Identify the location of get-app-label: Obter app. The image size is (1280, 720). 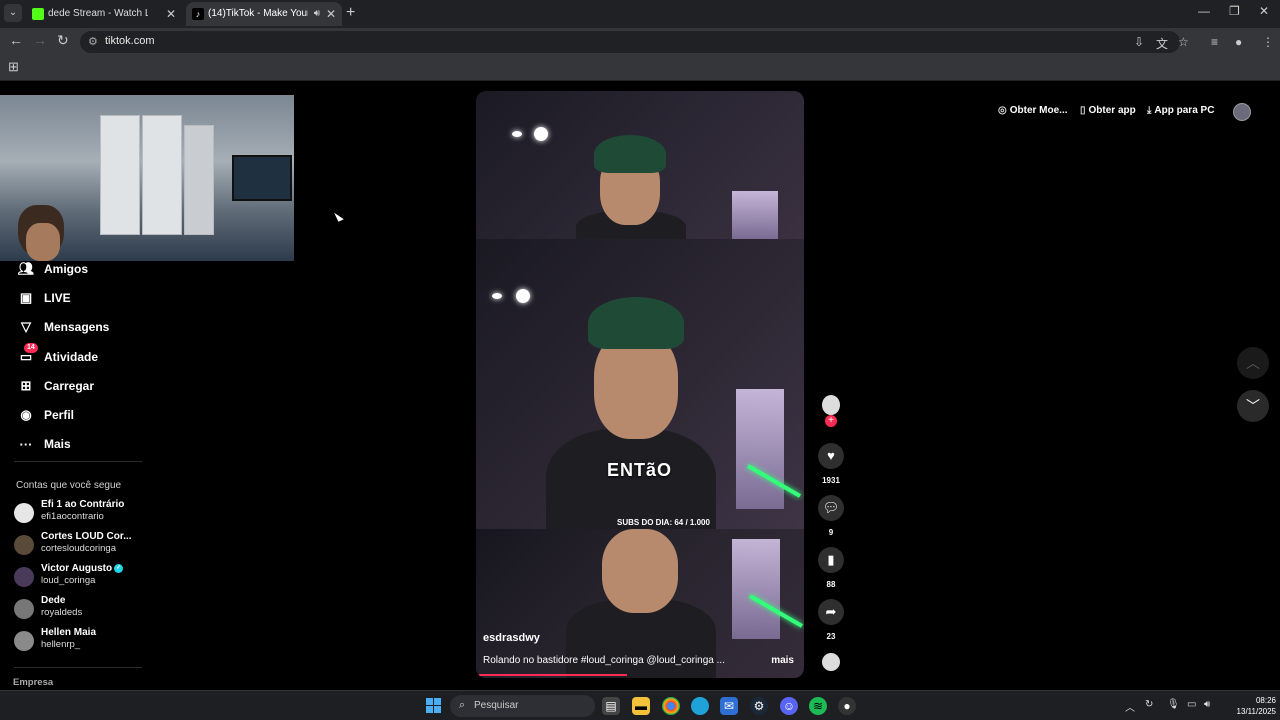
(1112, 110).